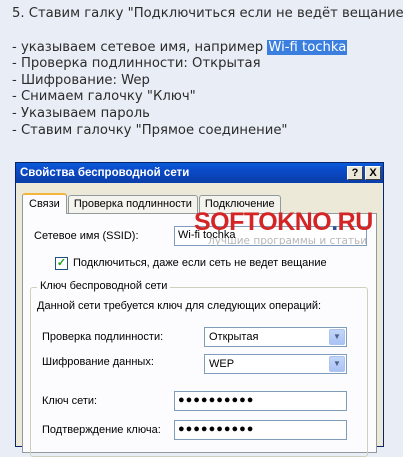 Image resolution: width=403 pixels, height=457 pixels. What do you see at coordinates (86, 236) in the screenshot?
I see `ssid-label: Сетевое имя (SSID):` at bounding box center [86, 236].